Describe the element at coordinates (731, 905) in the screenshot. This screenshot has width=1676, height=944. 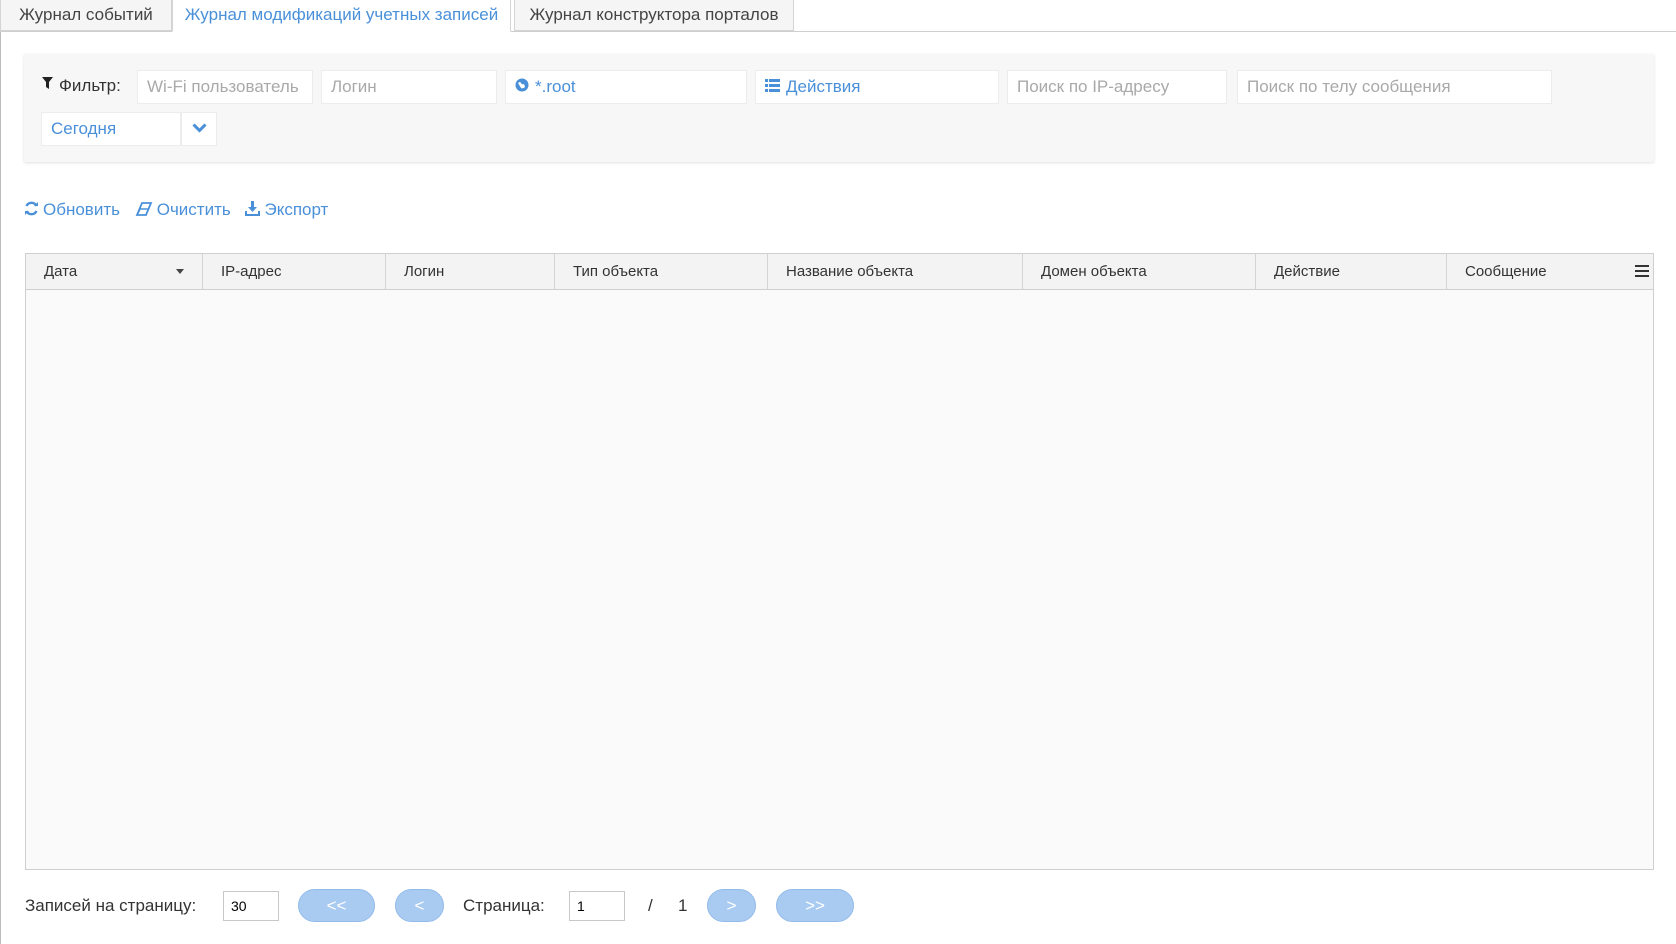
I see `next-page-button: >` at that location.